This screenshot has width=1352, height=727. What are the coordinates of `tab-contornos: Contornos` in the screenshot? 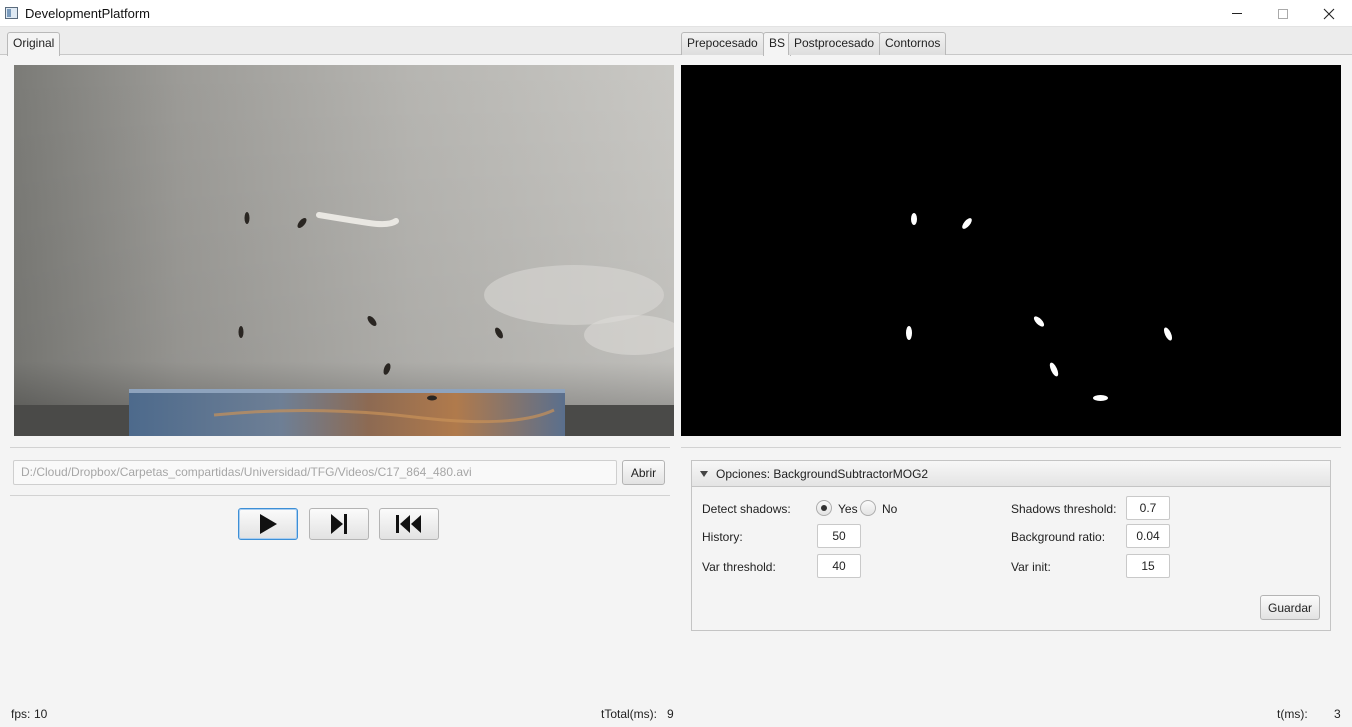 It's located at (913, 43).